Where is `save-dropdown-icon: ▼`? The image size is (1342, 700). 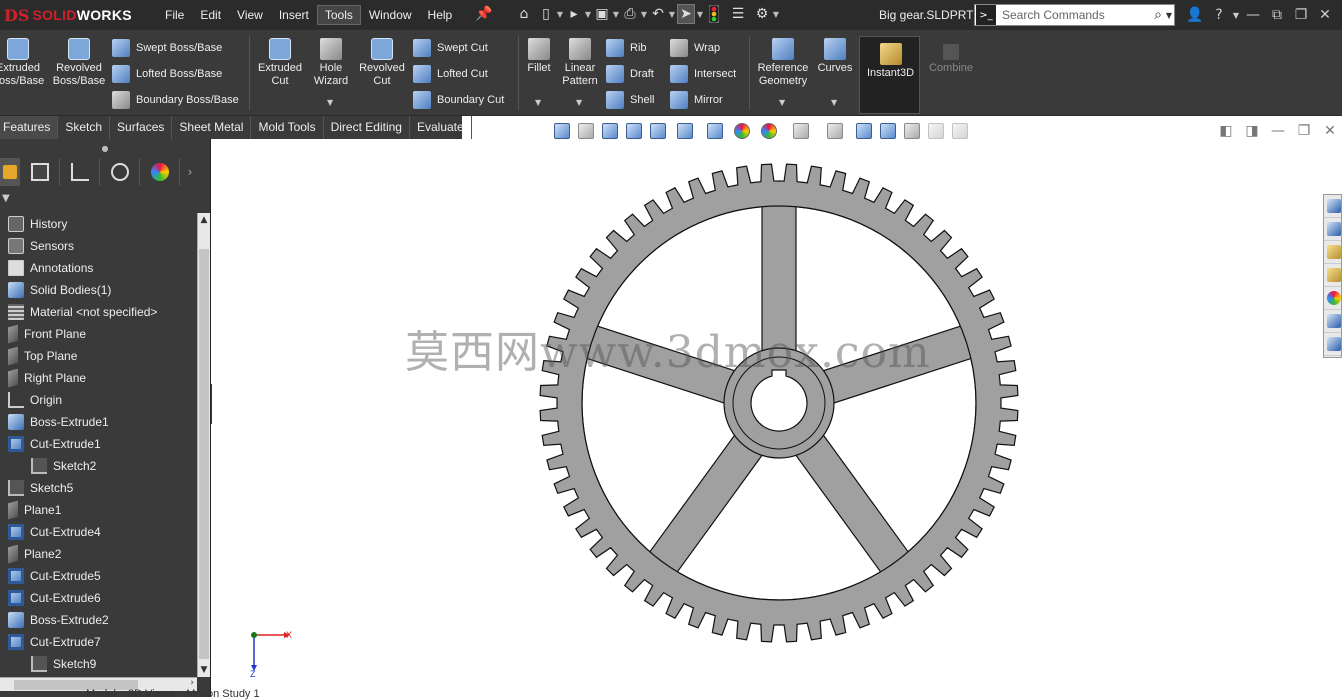
save-dropdown-icon: ▼ is located at coordinates (616, 14).